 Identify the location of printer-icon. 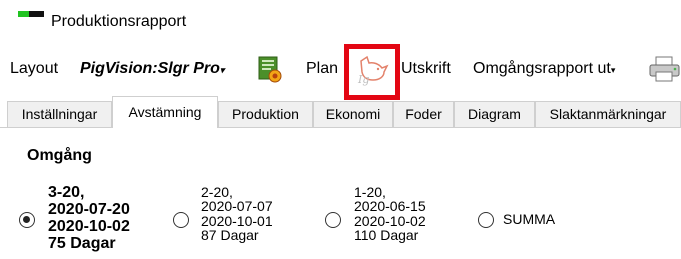
(664, 69).